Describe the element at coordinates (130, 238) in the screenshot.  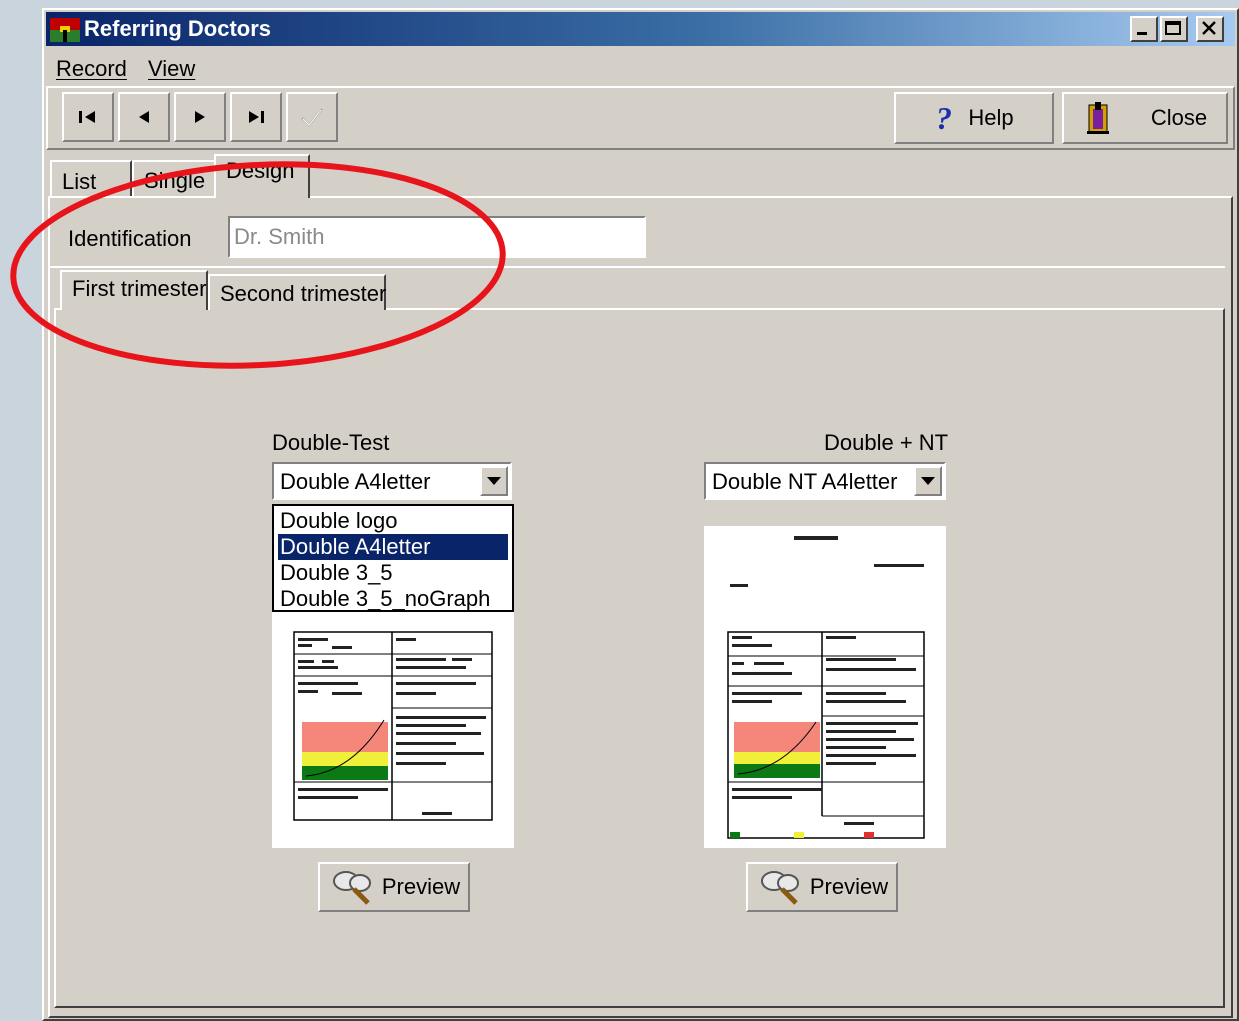
I see `identification-label: Identification` at that location.